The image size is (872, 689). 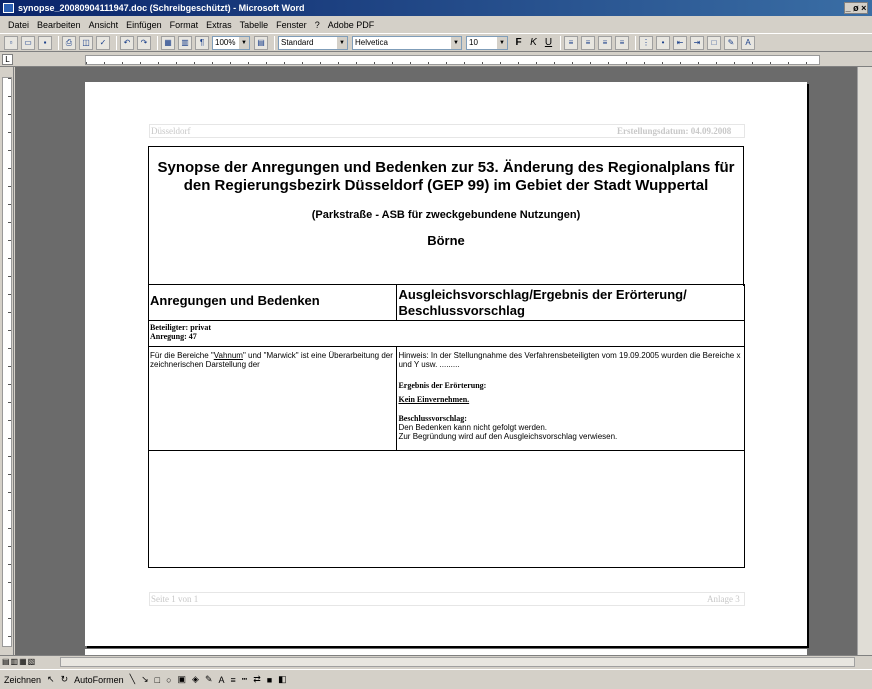 What do you see at coordinates (272, 302) in the screenshot?
I see `column-header-left: Anregungen und Bedenken` at bounding box center [272, 302].